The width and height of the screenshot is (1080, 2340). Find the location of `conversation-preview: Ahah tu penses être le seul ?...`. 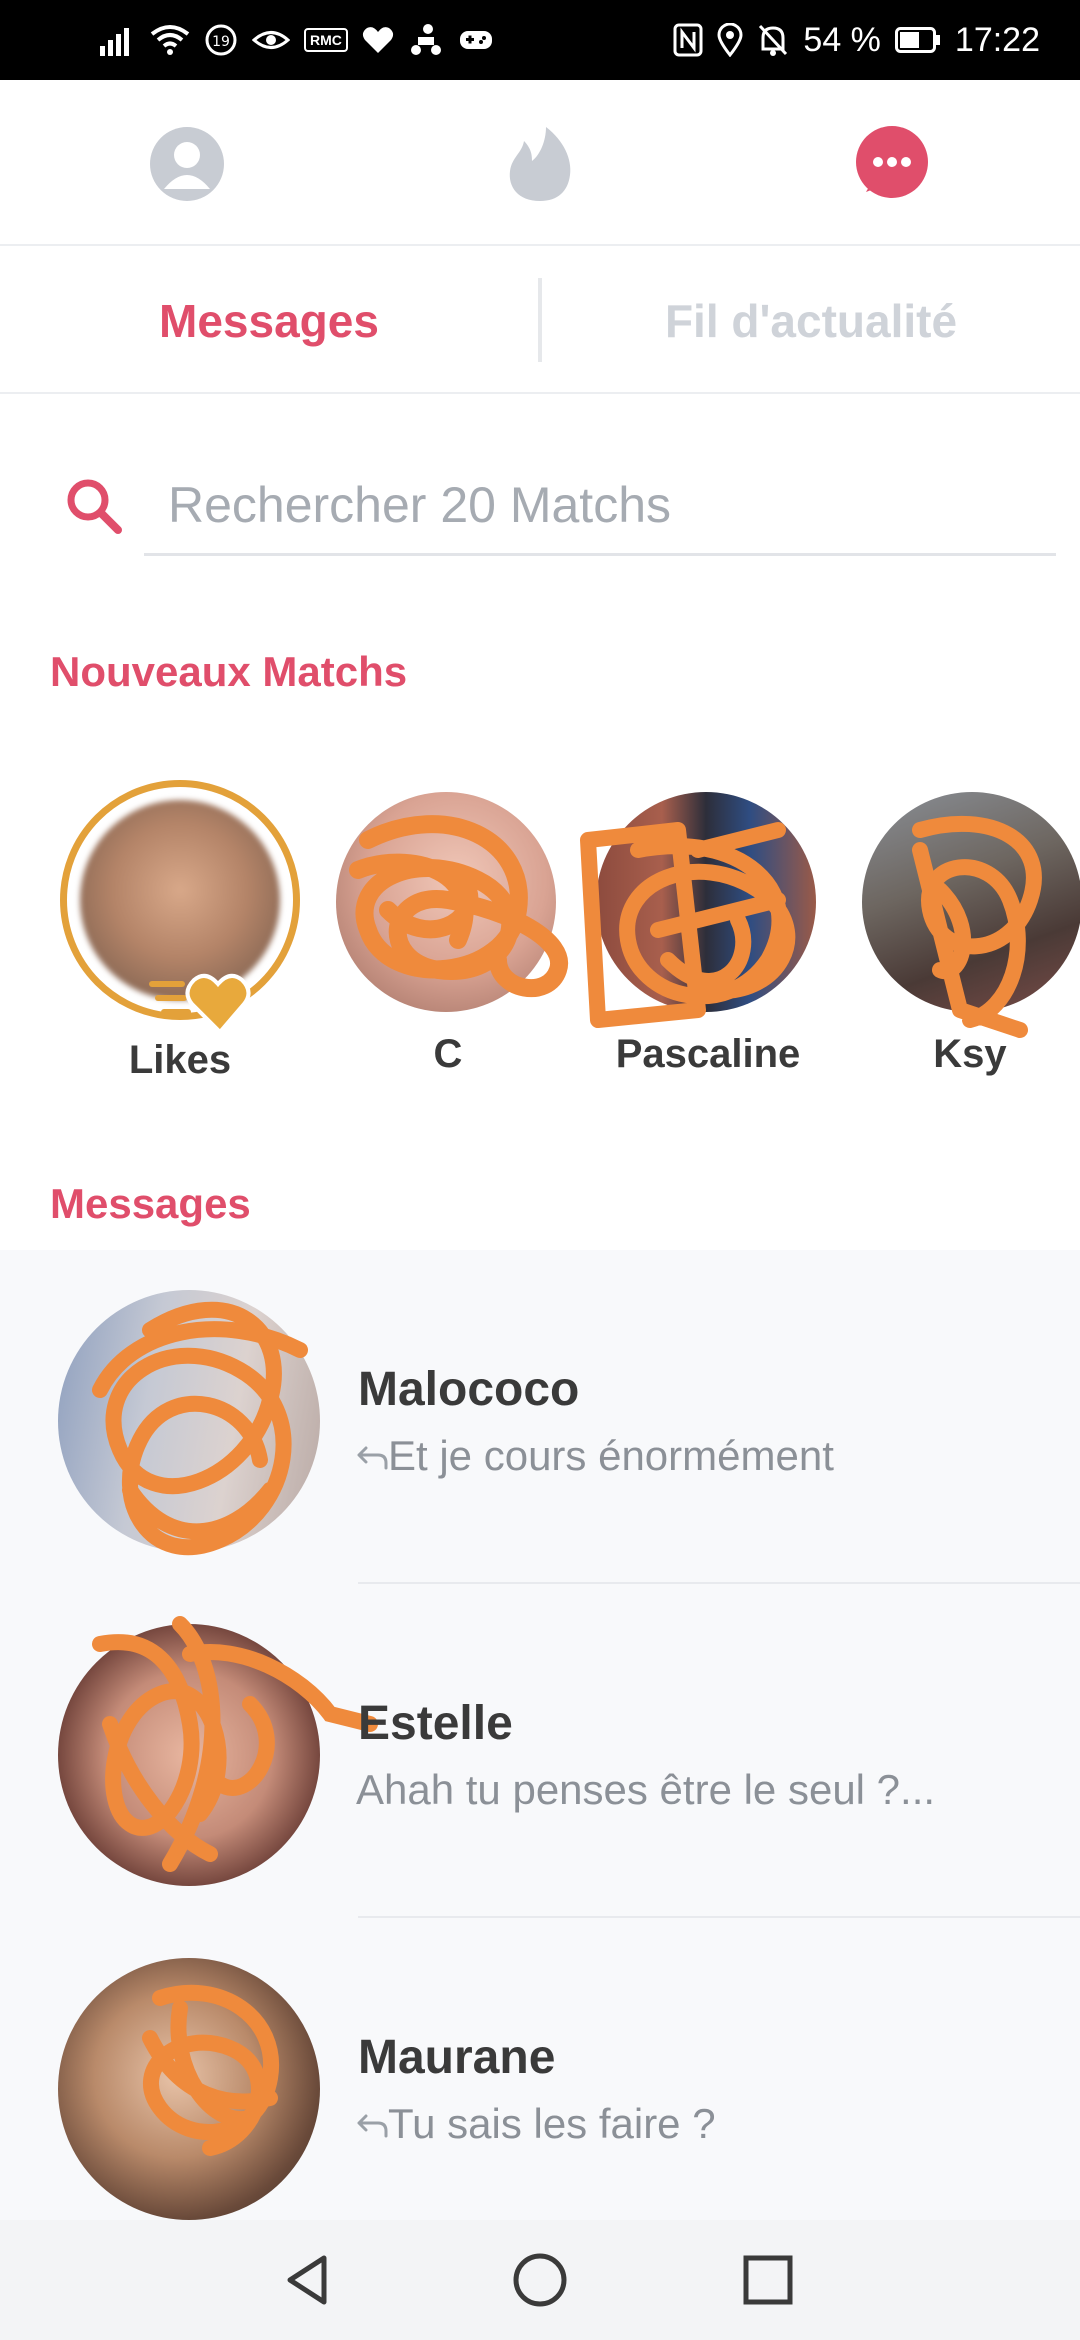

conversation-preview: Ahah tu penses être le seul ?... is located at coordinates (645, 1790).